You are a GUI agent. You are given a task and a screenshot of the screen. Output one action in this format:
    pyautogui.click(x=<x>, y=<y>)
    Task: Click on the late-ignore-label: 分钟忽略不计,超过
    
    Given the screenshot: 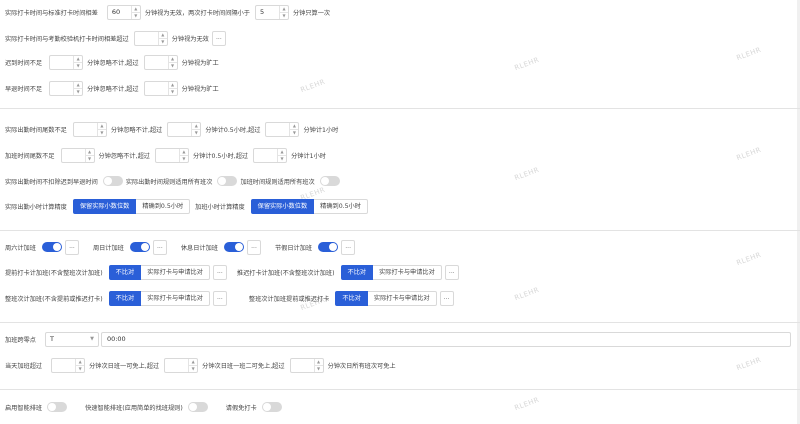 What is the action you would take?
    pyautogui.click(x=113, y=63)
    